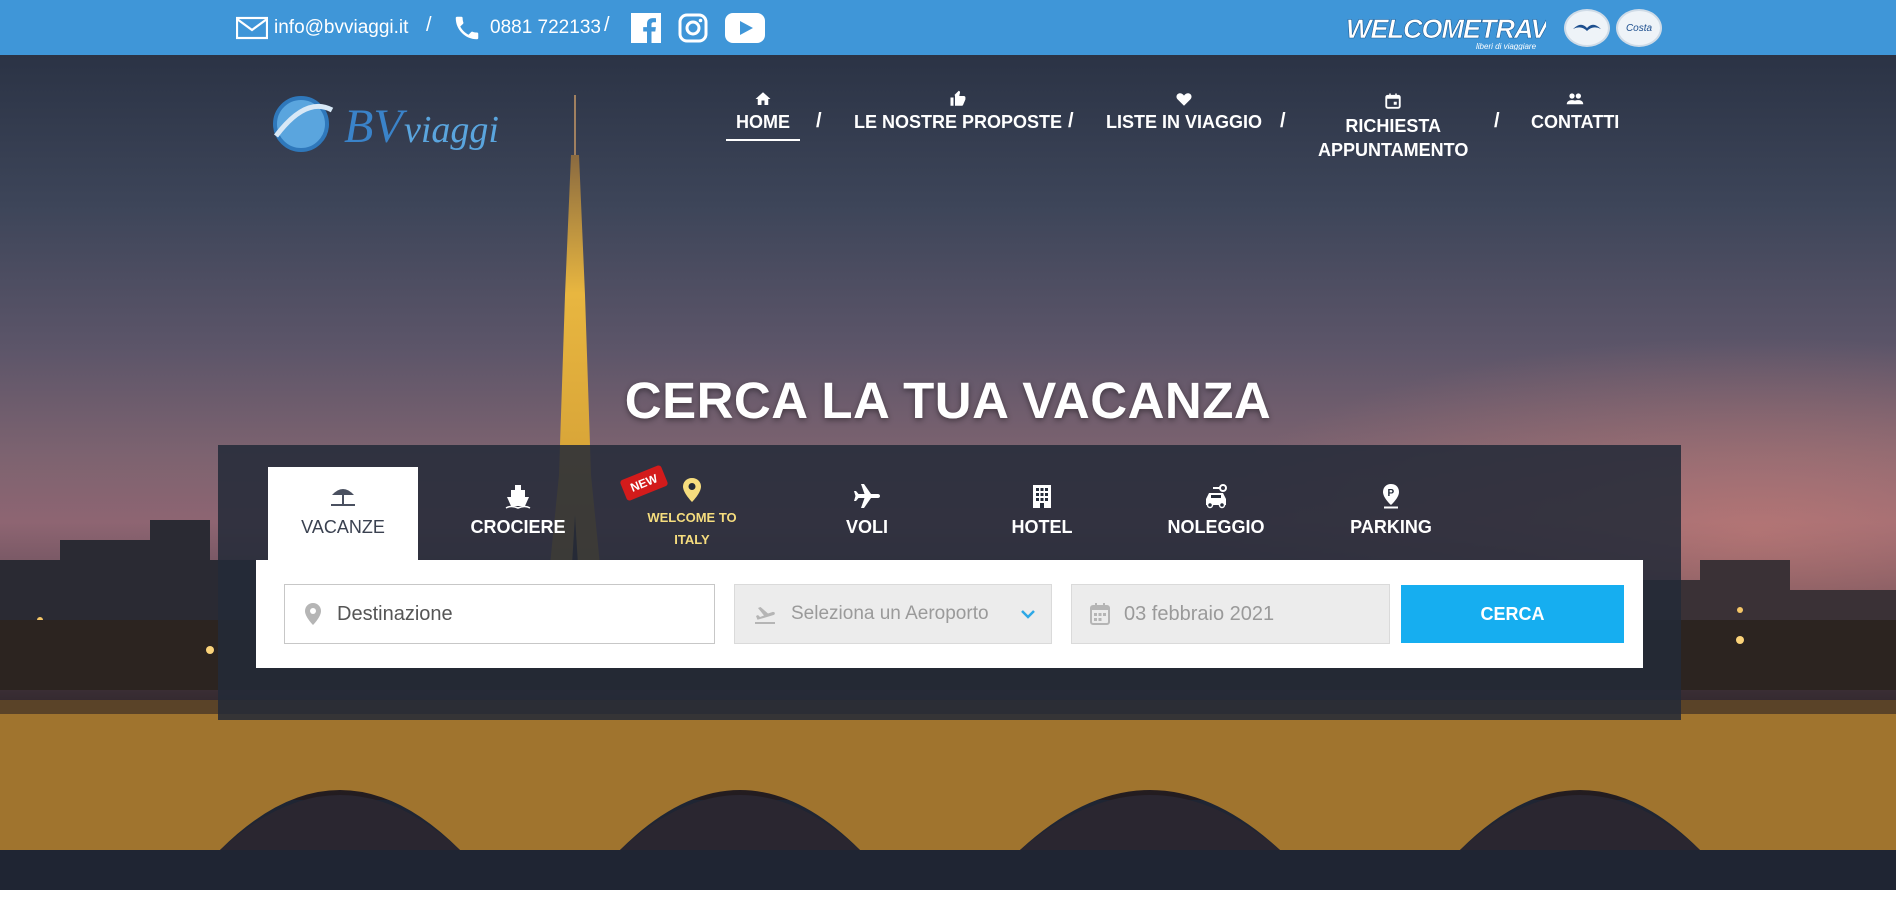 The width and height of the screenshot is (1896, 898). I want to click on airport-select: Seleziona un Aeroporto, so click(893, 614).